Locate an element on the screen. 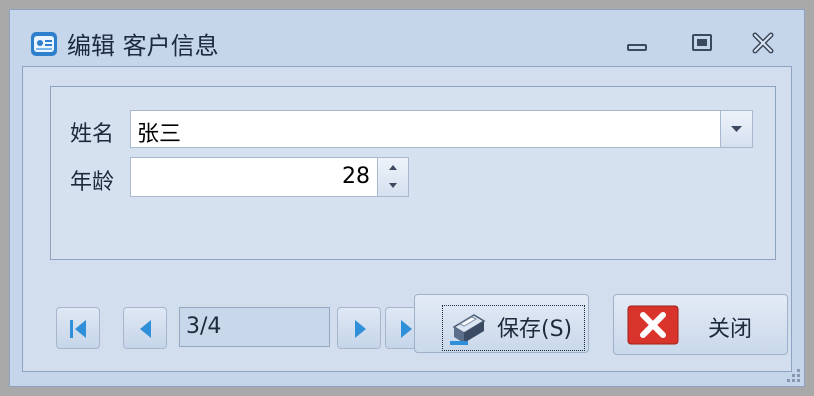  red-x-icon is located at coordinates (653, 327).